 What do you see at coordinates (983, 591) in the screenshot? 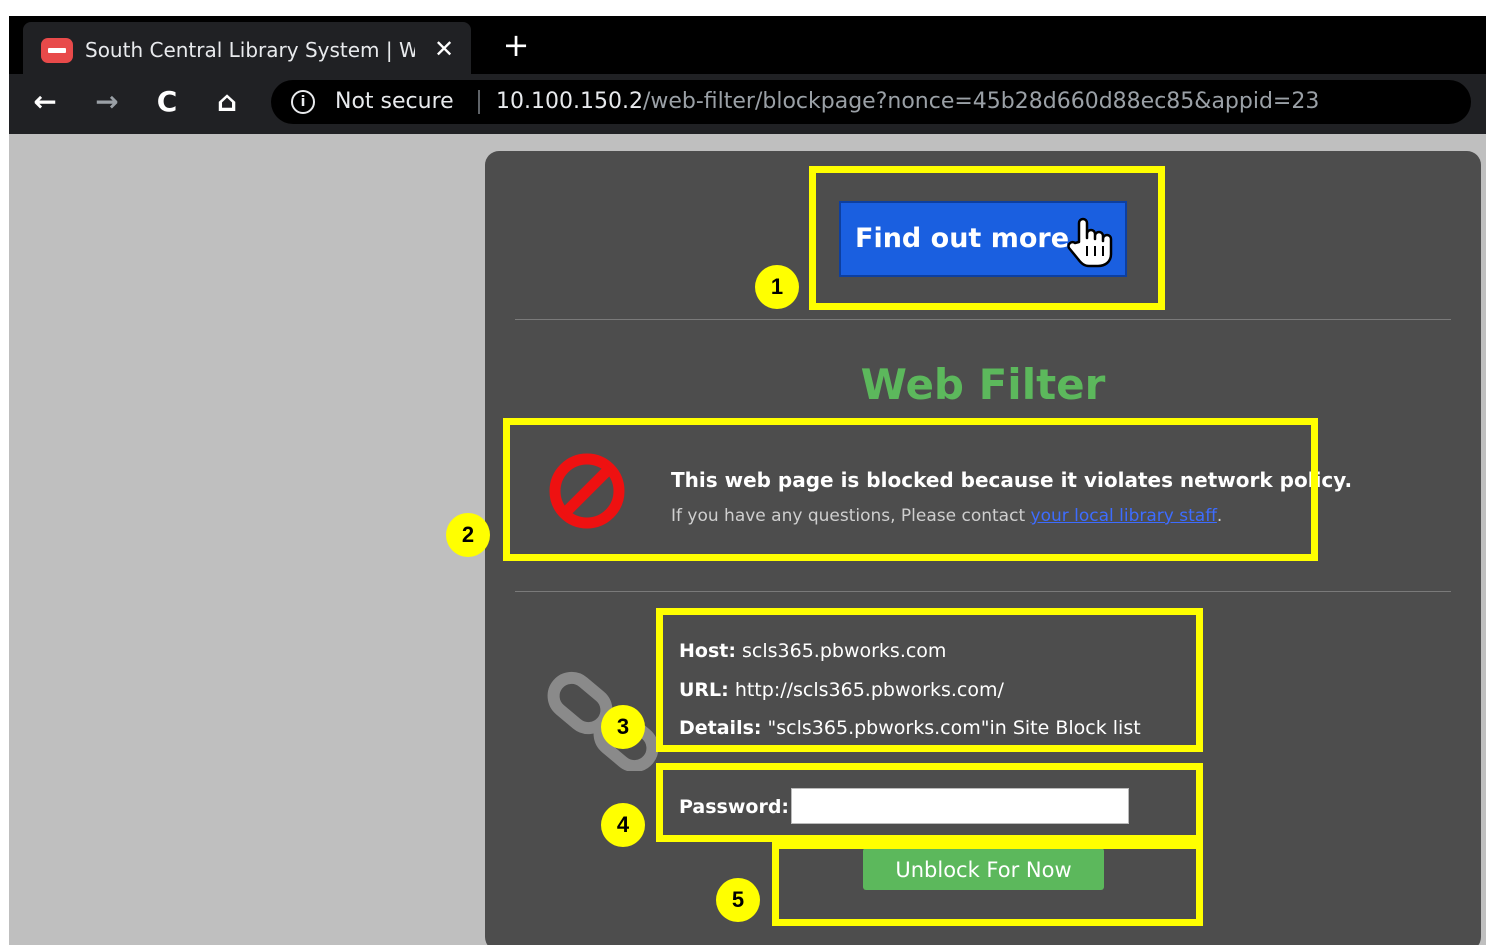
I see `section-divider-bottom` at bounding box center [983, 591].